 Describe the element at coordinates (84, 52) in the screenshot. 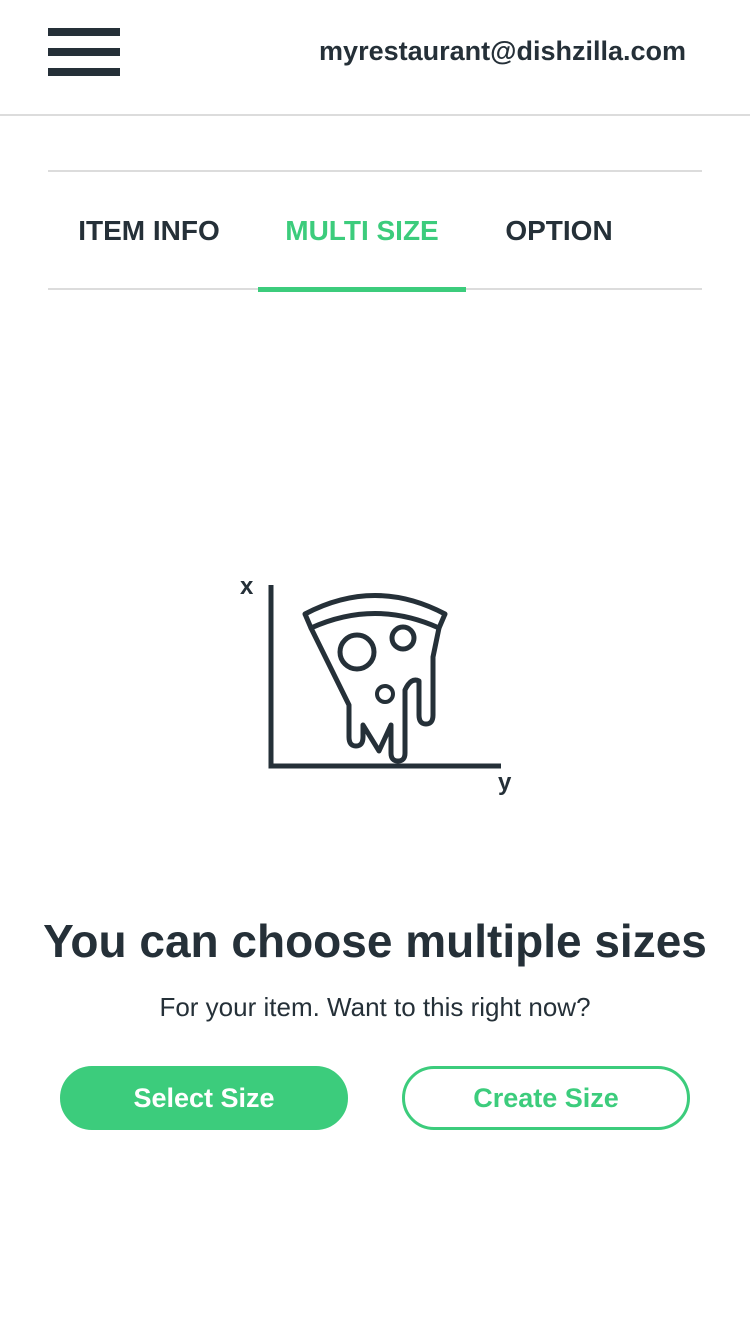

I see `hamburger-menu-icon` at that location.